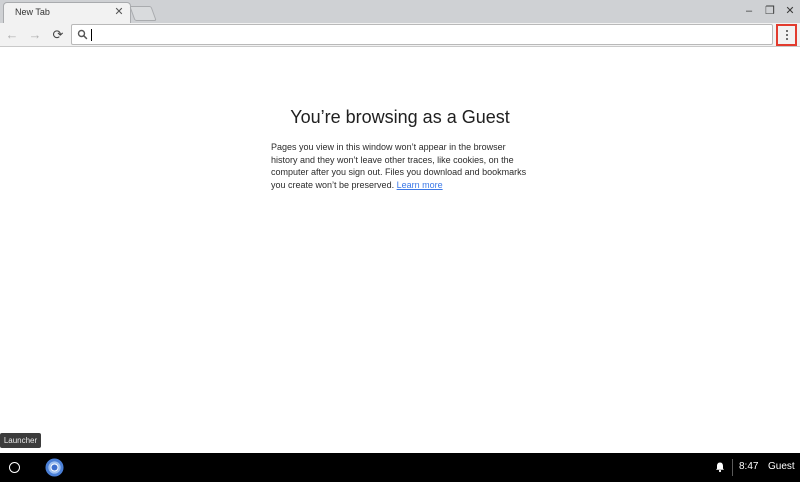  Describe the element at coordinates (54, 467) in the screenshot. I see `chrome-icon` at that location.